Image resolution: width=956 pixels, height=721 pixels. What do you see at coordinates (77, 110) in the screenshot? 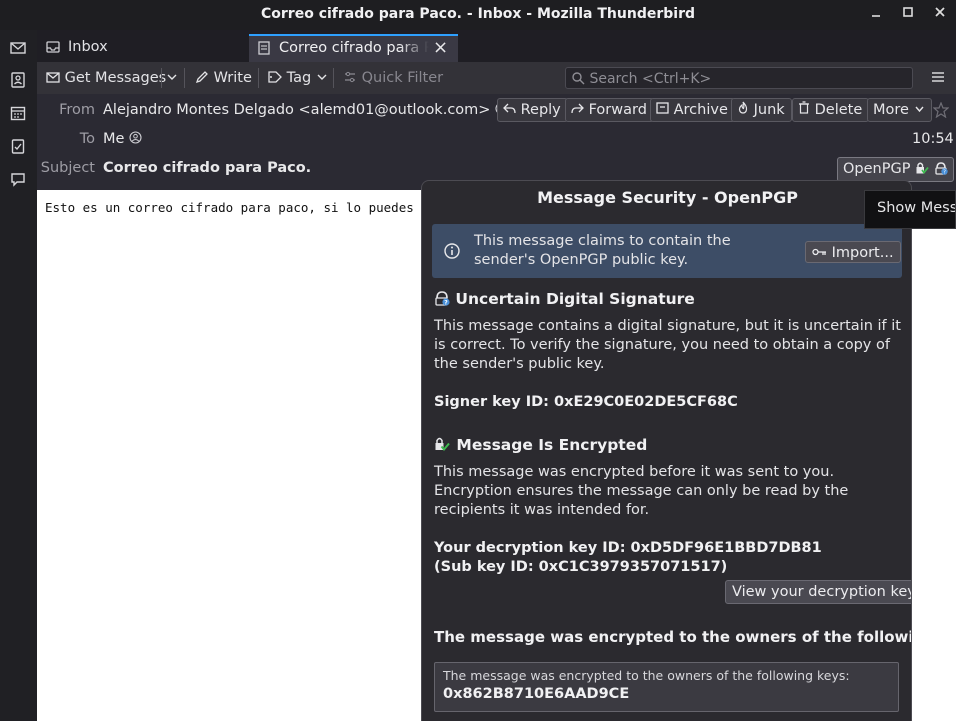
I see `from-label: From` at bounding box center [77, 110].